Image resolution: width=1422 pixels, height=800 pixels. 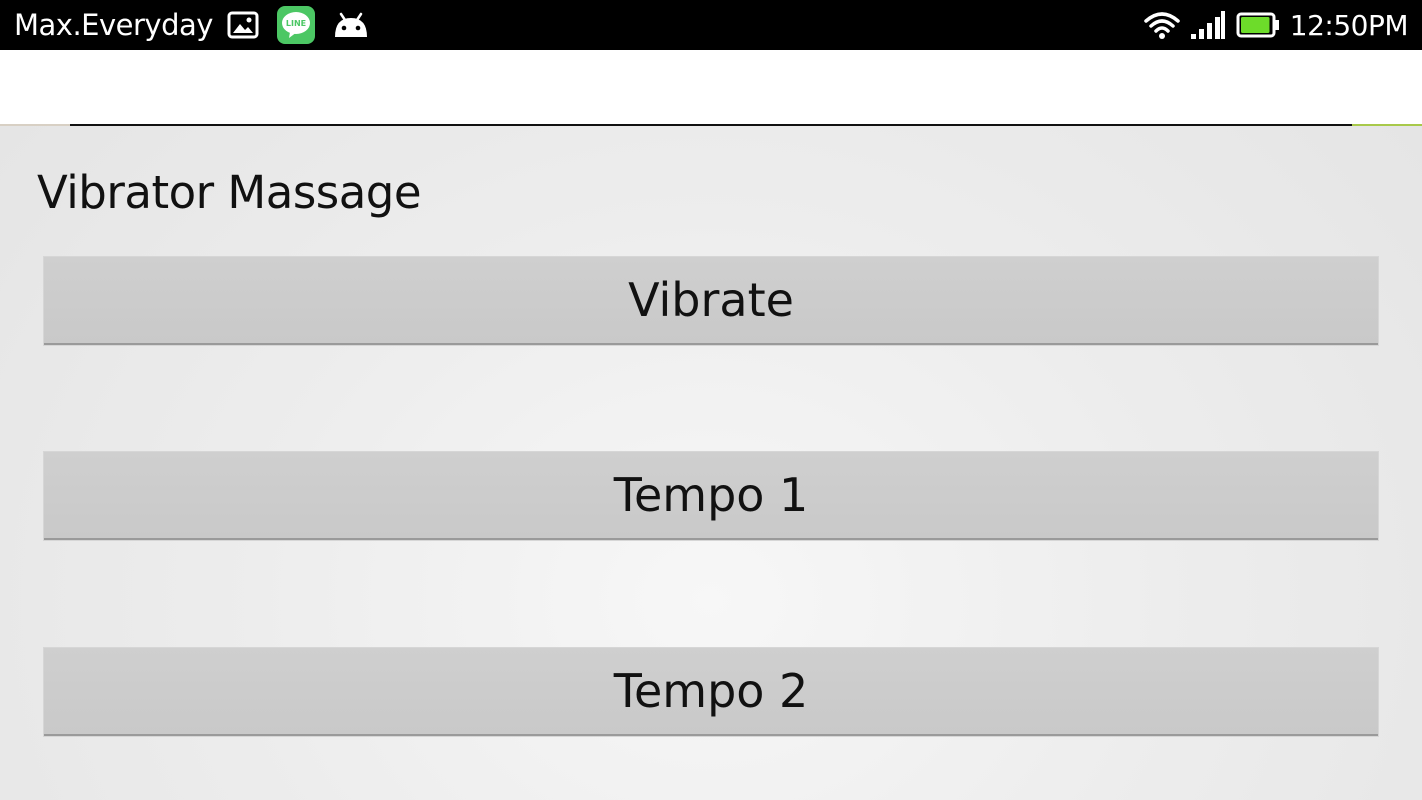 What do you see at coordinates (113, 25) in the screenshot?
I see `carrier-label: Max.Everyday` at bounding box center [113, 25].